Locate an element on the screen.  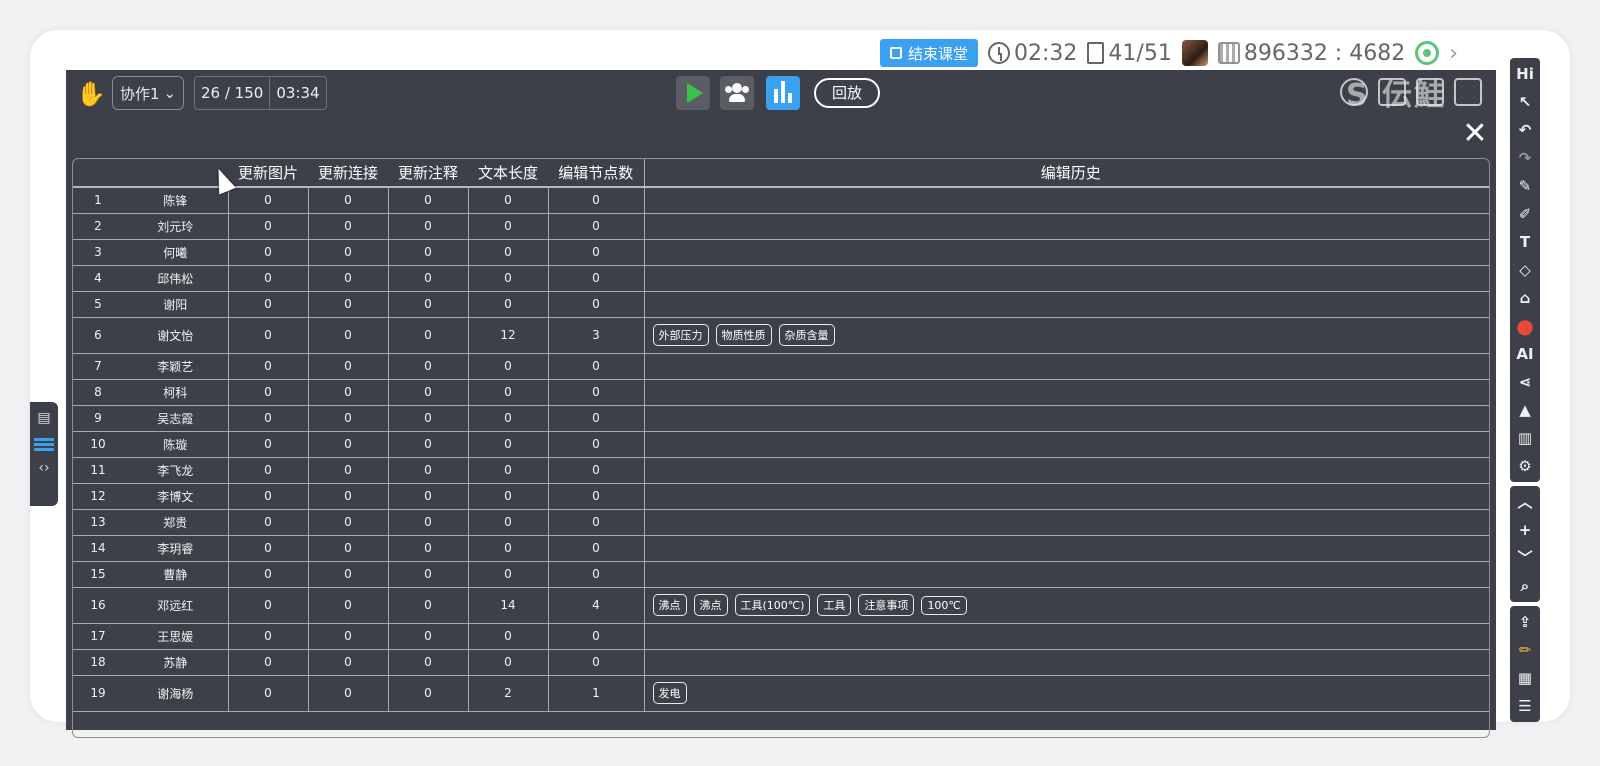
room-code-value: 896332 : 4682 is located at coordinates (1324, 53).